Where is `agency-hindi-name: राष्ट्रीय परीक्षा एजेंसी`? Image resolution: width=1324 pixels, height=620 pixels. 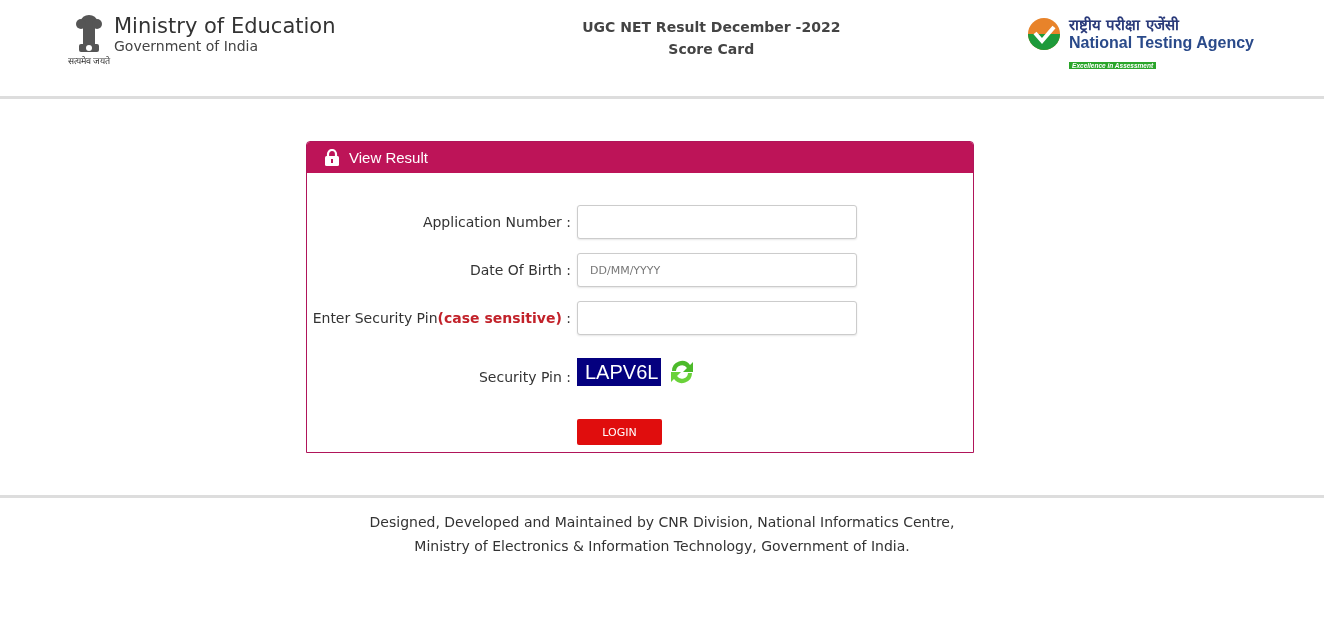
agency-hindi-name: राष्ट्रीय परीक्षा एजेंसी is located at coordinates (1125, 25).